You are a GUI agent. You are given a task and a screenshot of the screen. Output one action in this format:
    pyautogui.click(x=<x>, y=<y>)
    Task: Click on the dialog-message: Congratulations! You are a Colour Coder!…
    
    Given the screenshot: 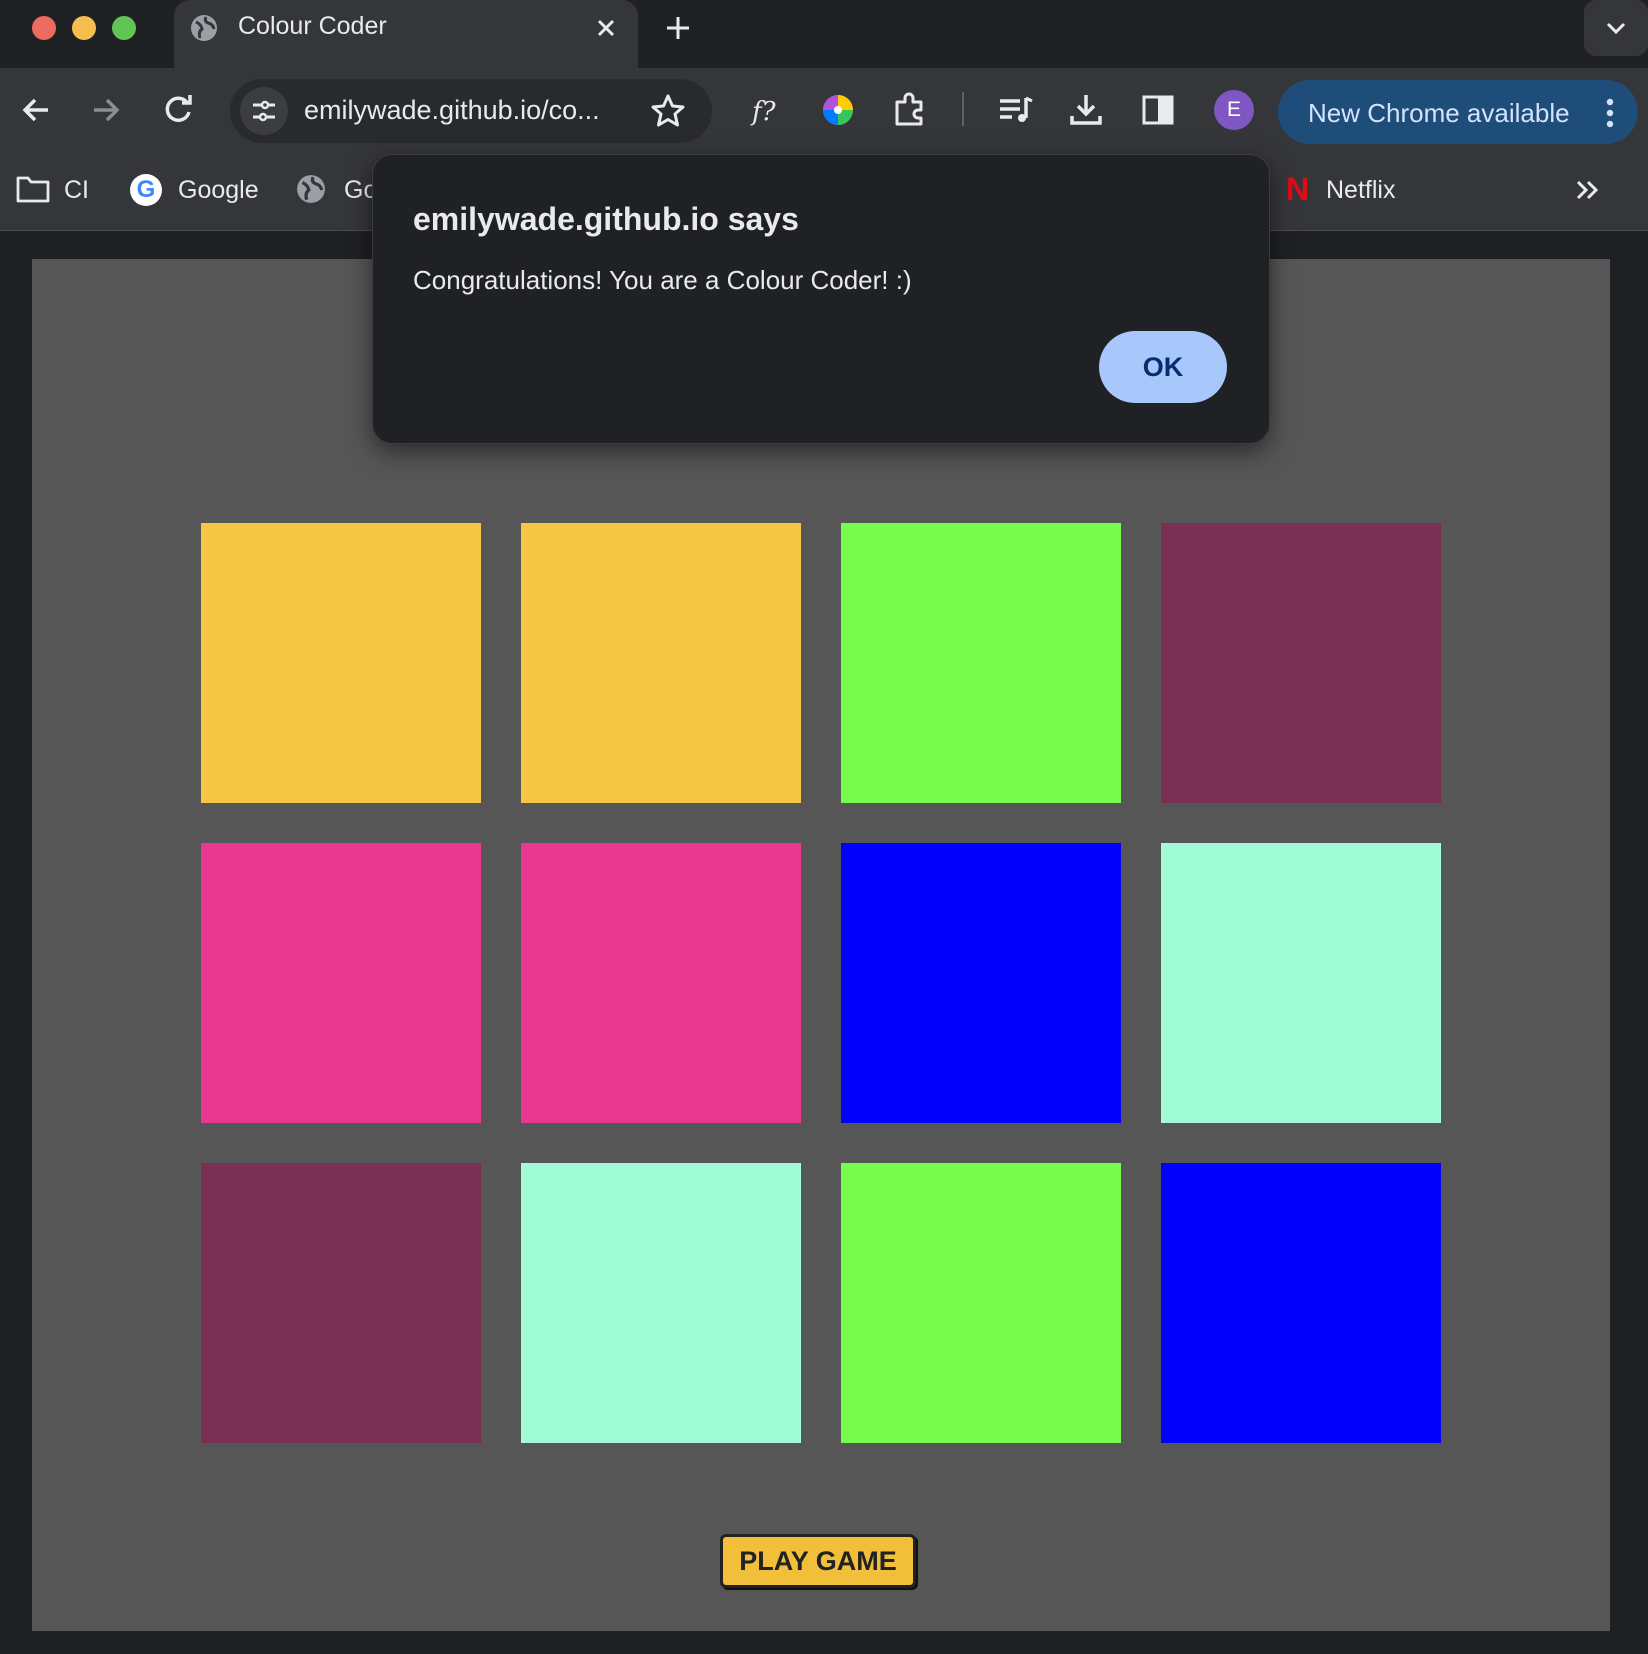 What is the action you would take?
    pyautogui.click(x=662, y=280)
    